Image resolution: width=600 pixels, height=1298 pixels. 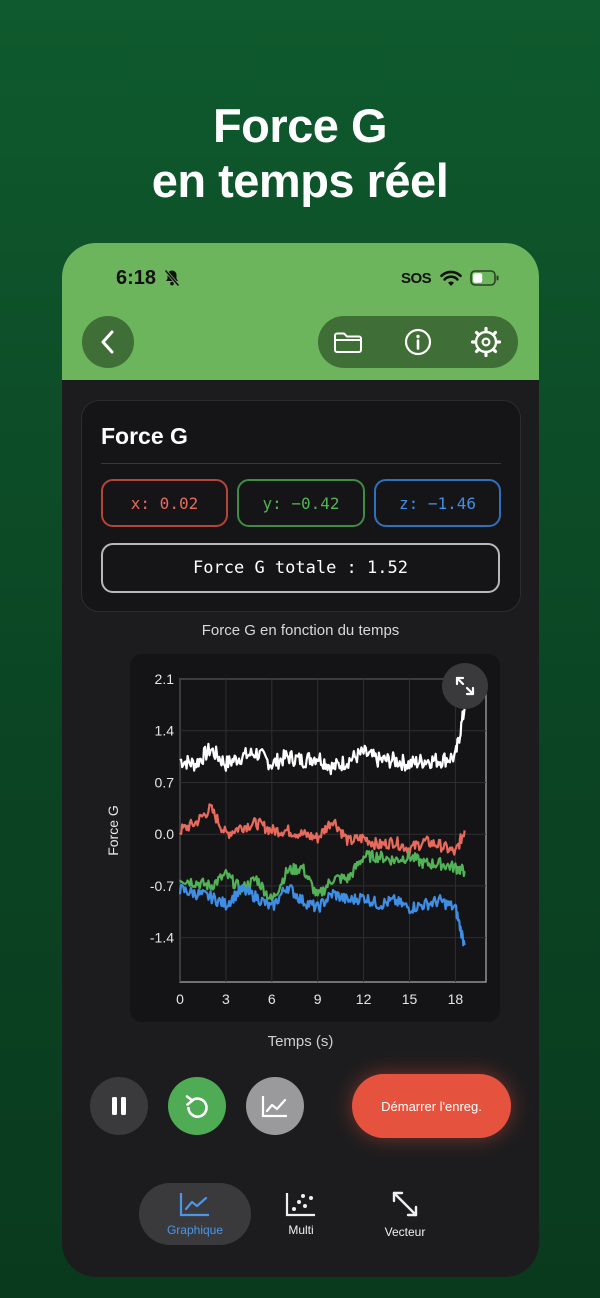 What do you see at coordinates (144, 436) in the screenshot?
I see `card-title: Force G` at bounding box center [144, 436].